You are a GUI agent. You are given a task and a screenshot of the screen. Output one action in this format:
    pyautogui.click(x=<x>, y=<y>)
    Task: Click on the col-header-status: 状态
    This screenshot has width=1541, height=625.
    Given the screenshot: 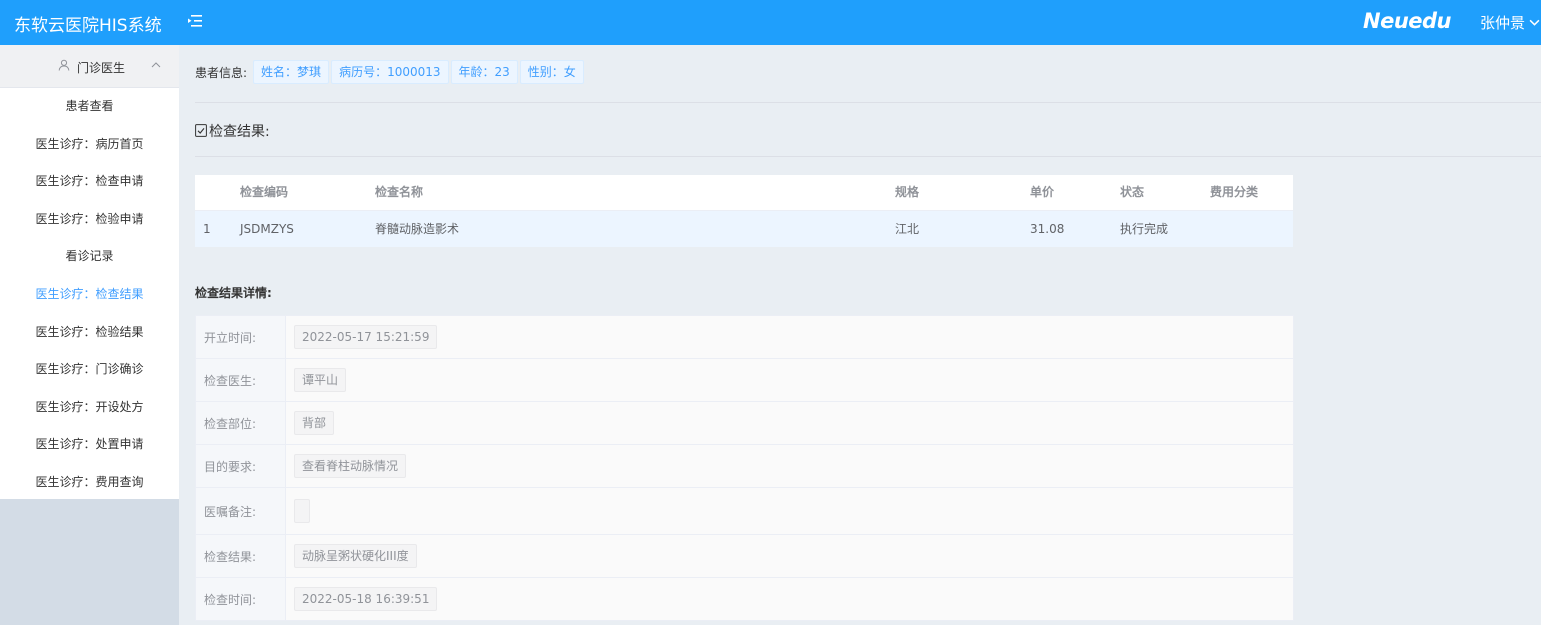 What is the action you would take?
    pyautogui.click(x=1132, y=192)
    